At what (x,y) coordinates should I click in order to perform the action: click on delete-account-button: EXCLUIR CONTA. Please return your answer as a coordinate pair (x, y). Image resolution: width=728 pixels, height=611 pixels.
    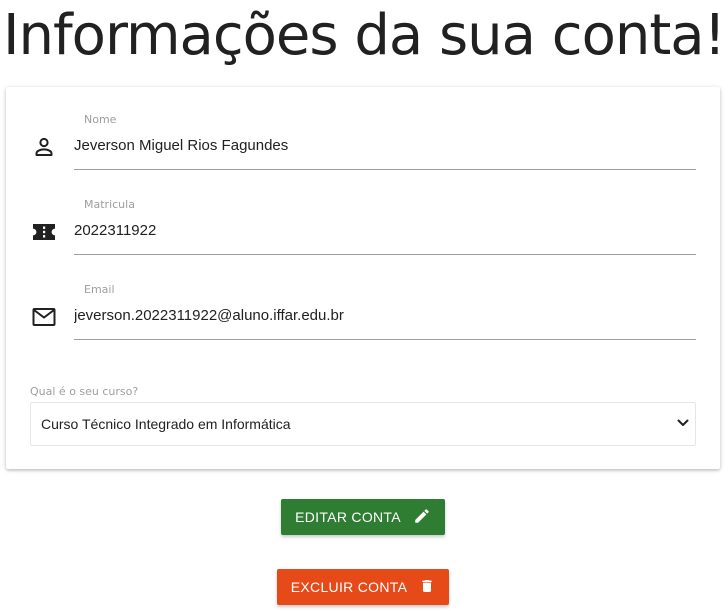
    Looking at the image, I should click on (363, 587).